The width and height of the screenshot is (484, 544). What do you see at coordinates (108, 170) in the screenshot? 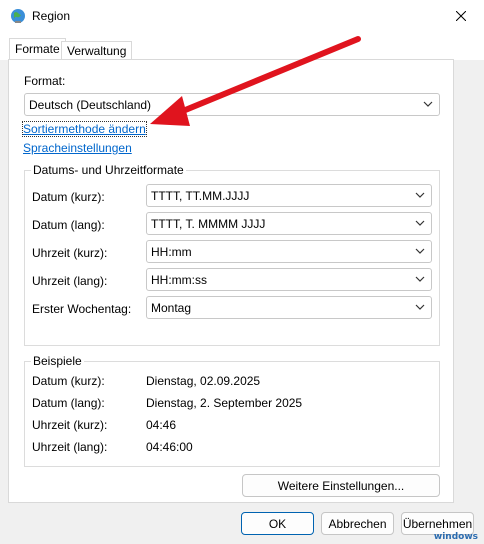
I see `datetime-formats-title: Datums- und Uhrzeitformate` at bounding box center [108, 170].